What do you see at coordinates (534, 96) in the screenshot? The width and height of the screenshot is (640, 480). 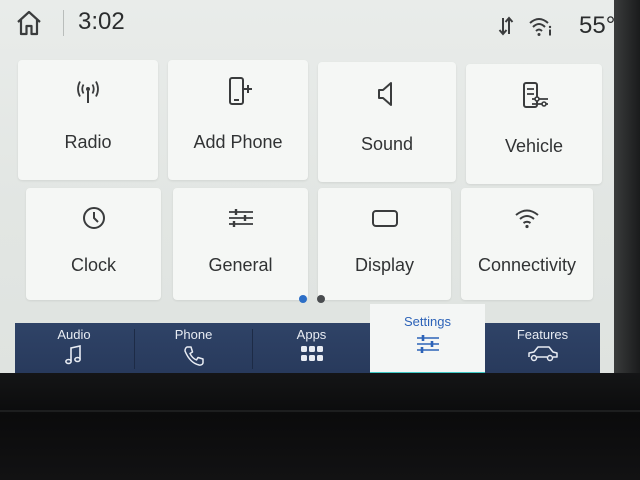 I see `vehicle-settings-icon` at bounding box center [534, 96].